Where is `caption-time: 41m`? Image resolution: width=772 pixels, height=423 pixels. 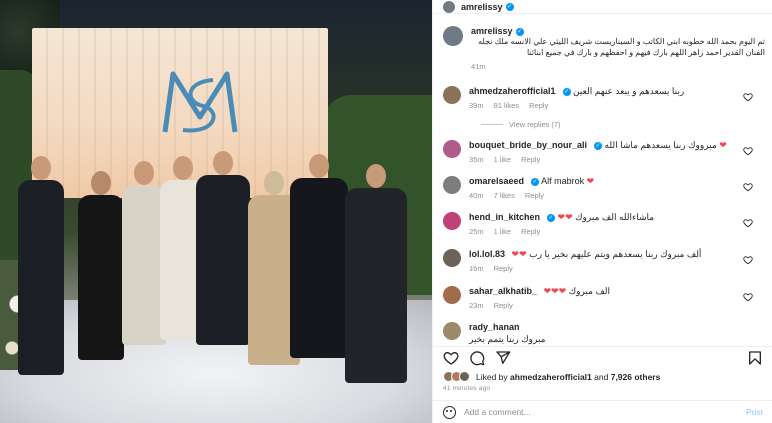
caption-time: 41m is located at coordinates (478, 66).